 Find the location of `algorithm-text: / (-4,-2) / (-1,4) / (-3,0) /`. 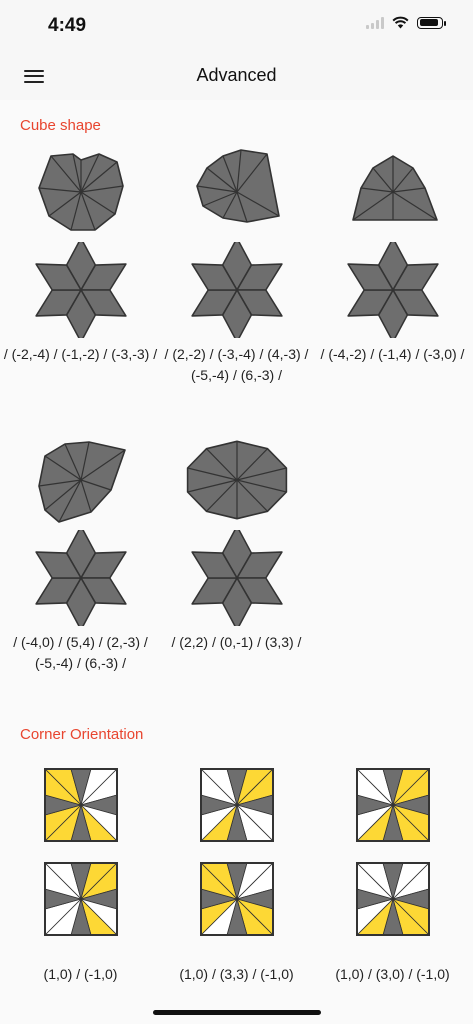

algorithm-text: / (-4,-2) / (-1,4) / (-3,0) / is located at coordinates (392, 354).